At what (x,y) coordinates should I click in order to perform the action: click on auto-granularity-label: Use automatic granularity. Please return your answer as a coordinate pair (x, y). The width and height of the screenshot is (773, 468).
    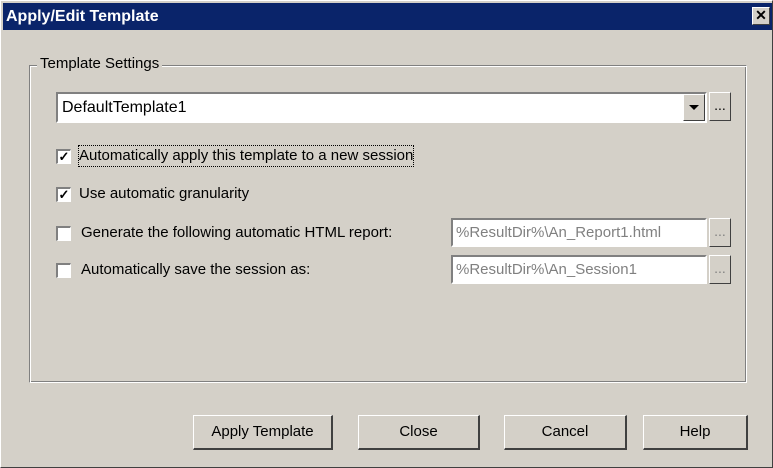
    Looking at the image, I should click on (164, 194).